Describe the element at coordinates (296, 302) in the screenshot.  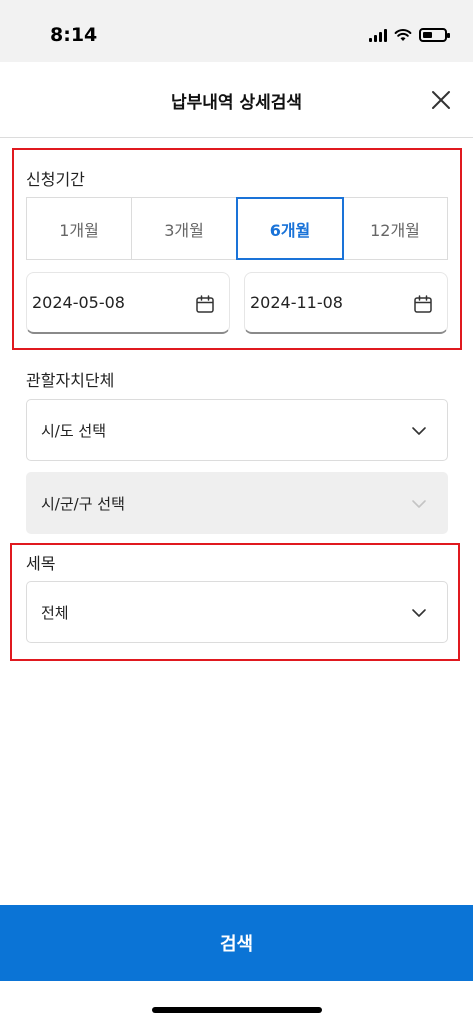
I see `end-date-value: 2024-11-08` at that location.